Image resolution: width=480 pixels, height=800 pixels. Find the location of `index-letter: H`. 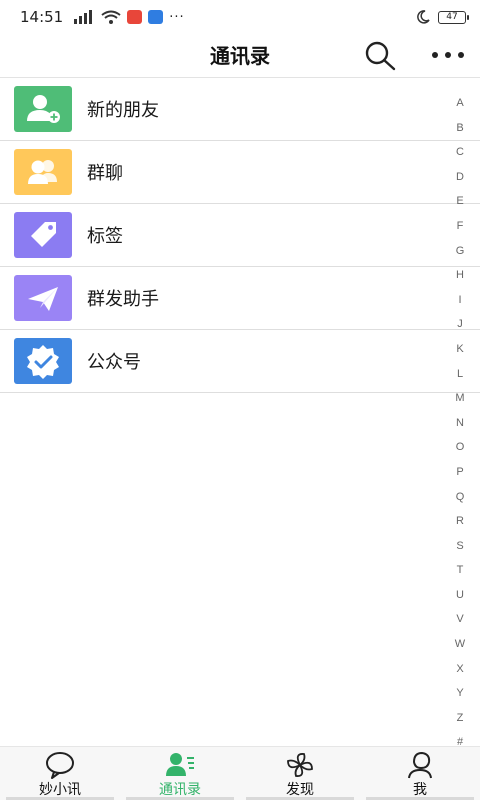

index-letter: H is located at coordinates (460, 275).